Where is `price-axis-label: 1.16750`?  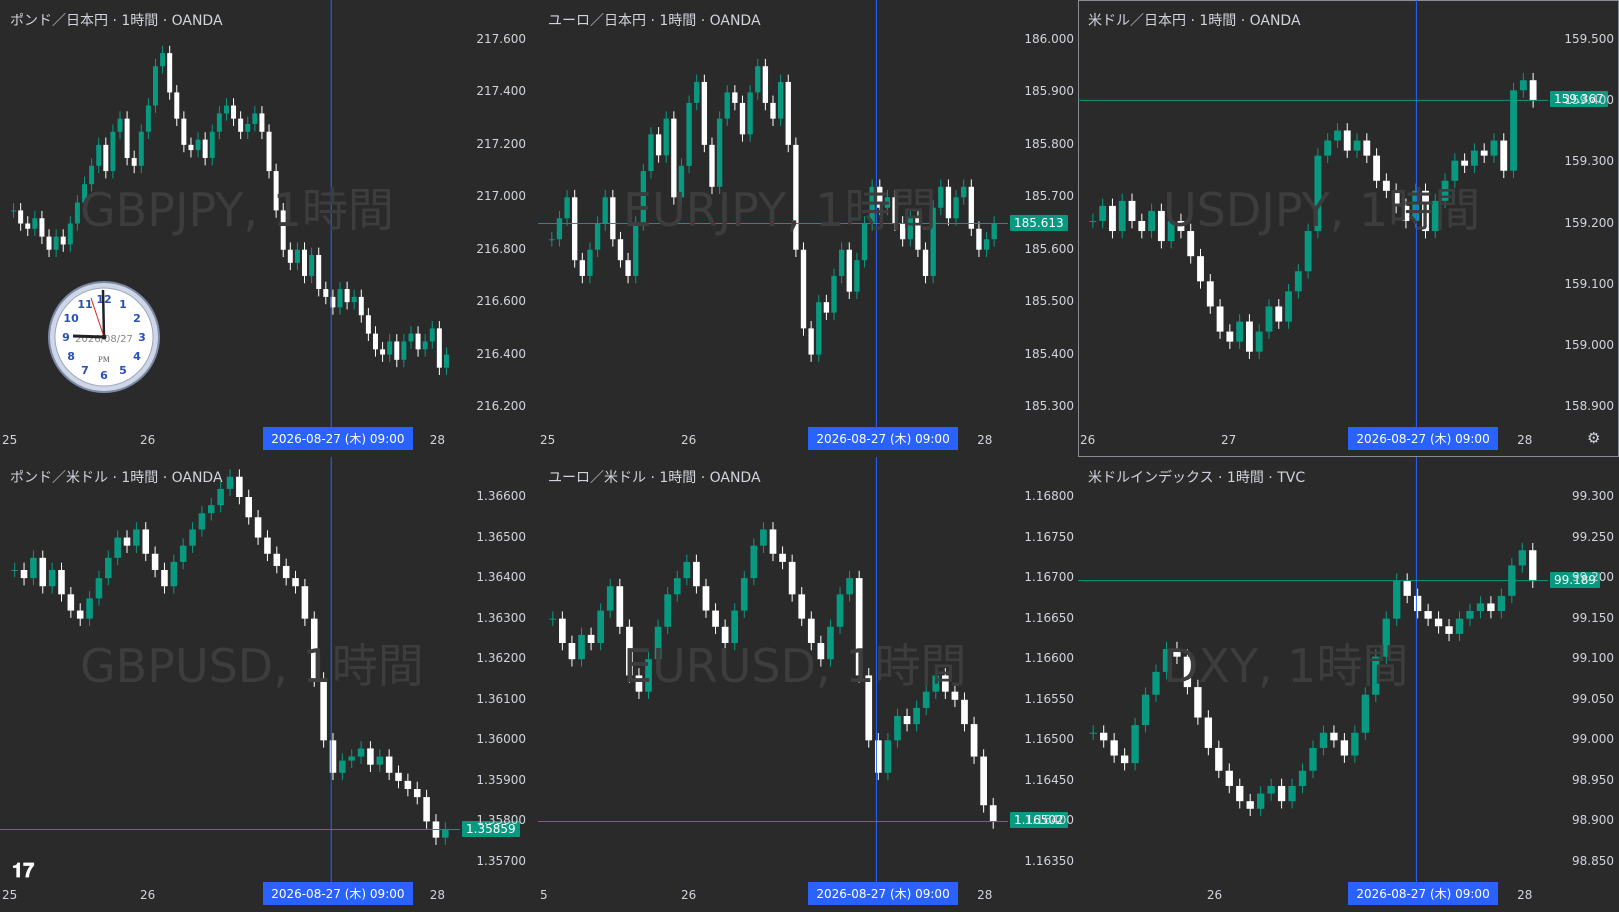
price-axis-label: 1.16750 is located at coordinates (1049, 536).